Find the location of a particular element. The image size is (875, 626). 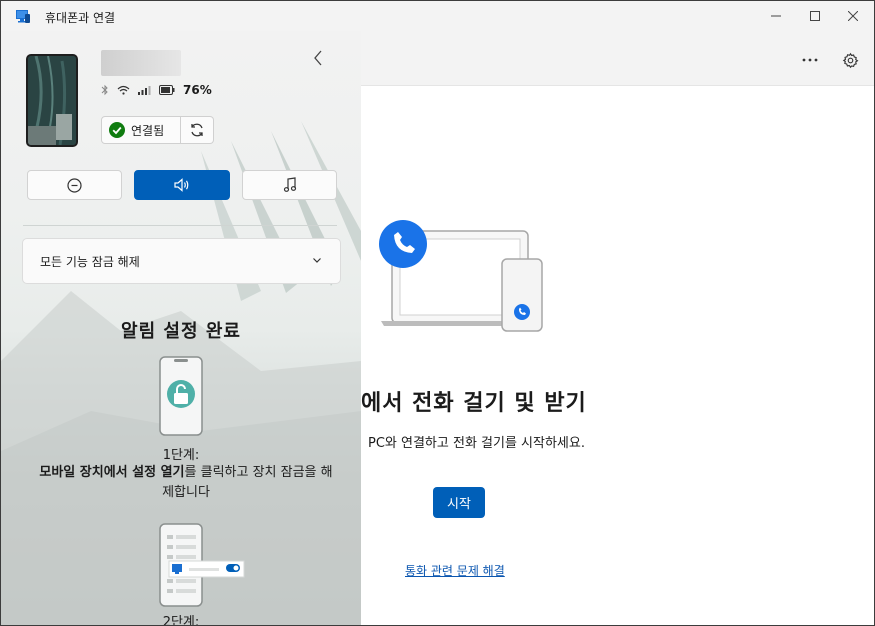

maximize-icon is located at coordinates (815, 16).